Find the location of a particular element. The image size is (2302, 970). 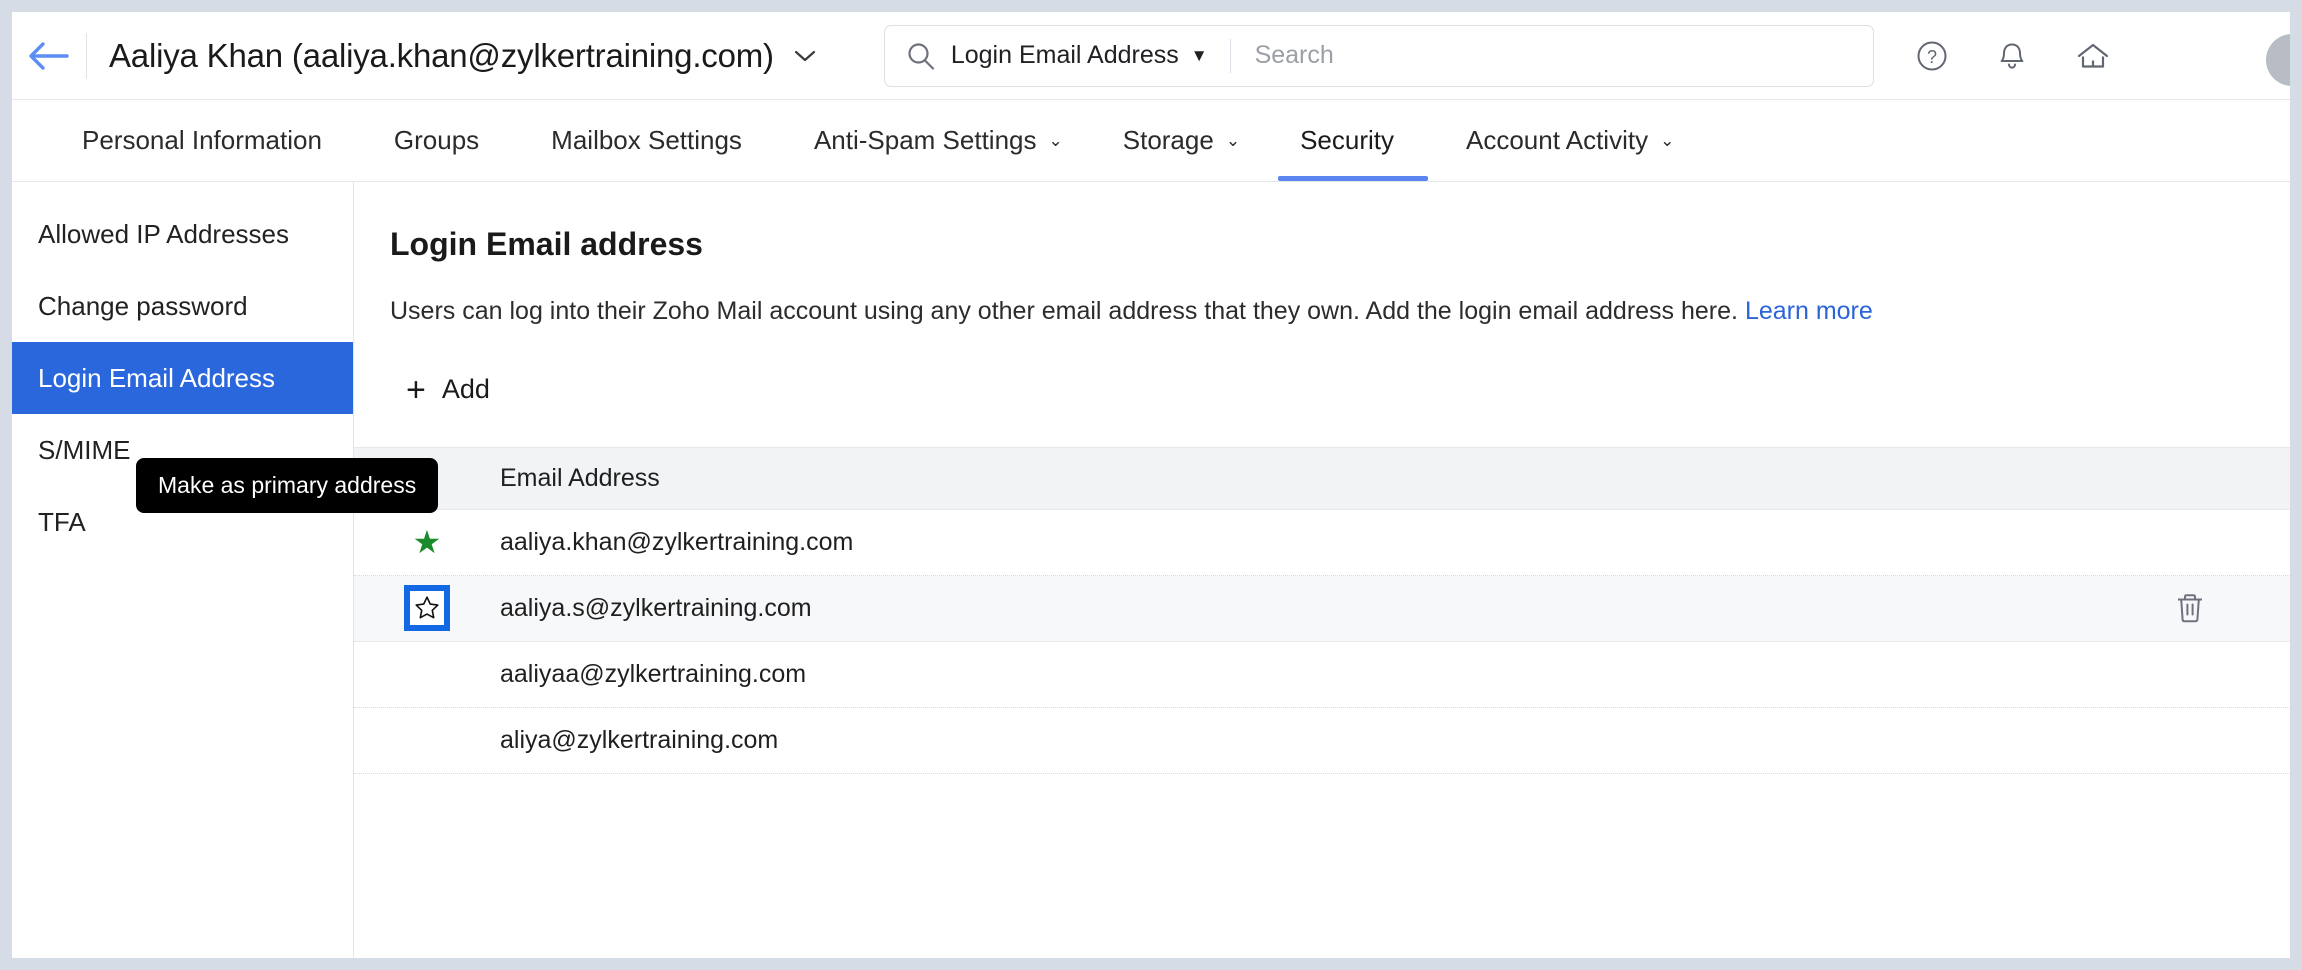

sidebar-item-change-password: Change password is located at coordinates (182, 306).